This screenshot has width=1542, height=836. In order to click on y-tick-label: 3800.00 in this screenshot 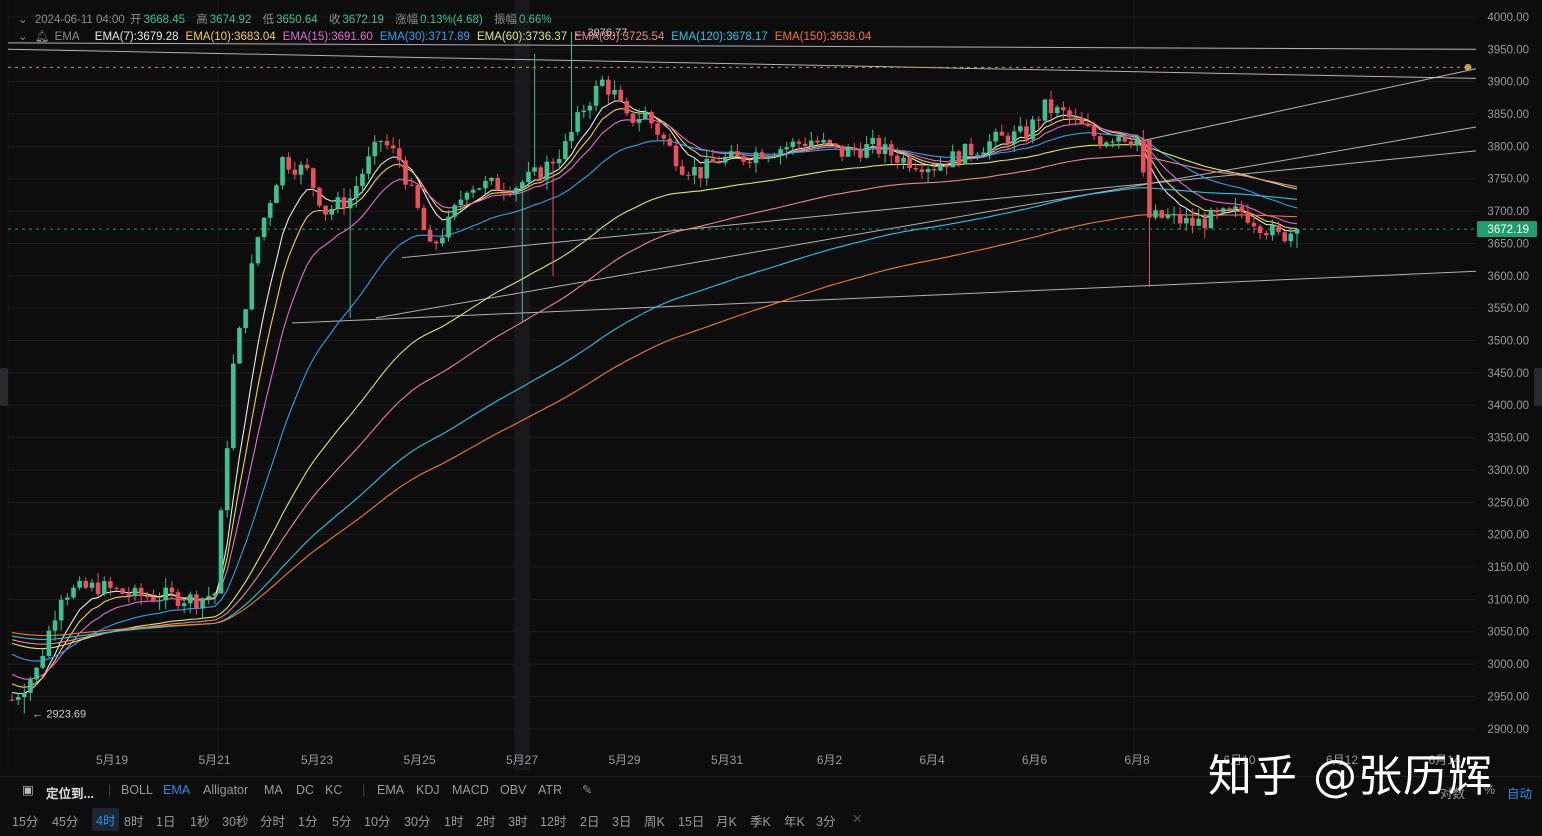, I will do `click(1508, 147)`.